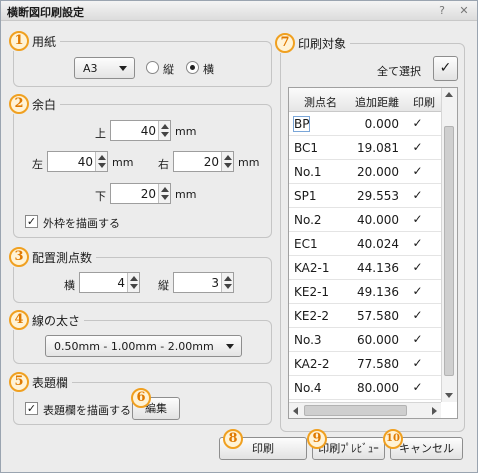 The height and width of the screenshot is (473, 478). I want to click on margin-label: 余白, so click(44, 104).